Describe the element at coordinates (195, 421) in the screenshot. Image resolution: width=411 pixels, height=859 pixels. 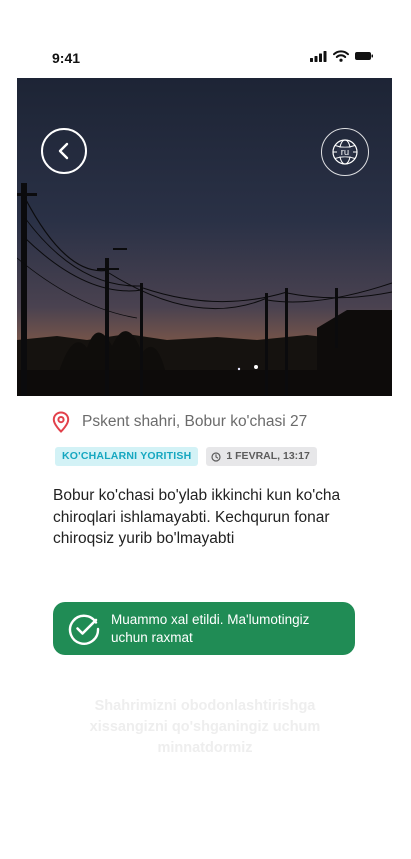
I see `location-address: Pskent shahri, Bobur ko'chasi 27` at that location.